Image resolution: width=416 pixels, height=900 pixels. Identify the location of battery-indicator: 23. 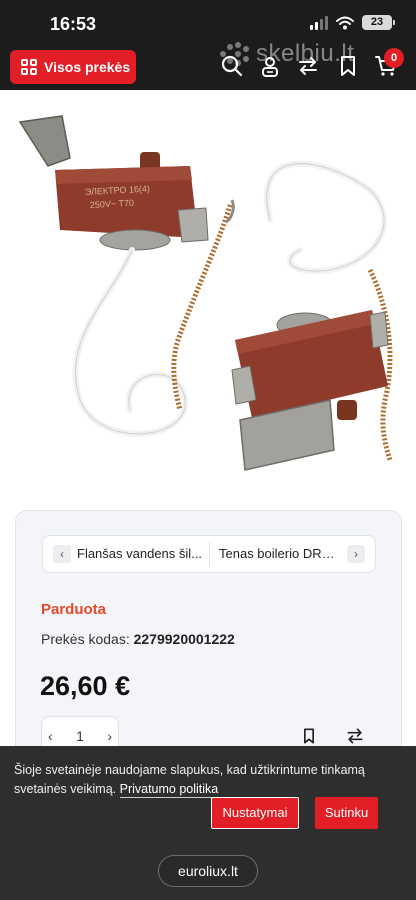
(378, 22).